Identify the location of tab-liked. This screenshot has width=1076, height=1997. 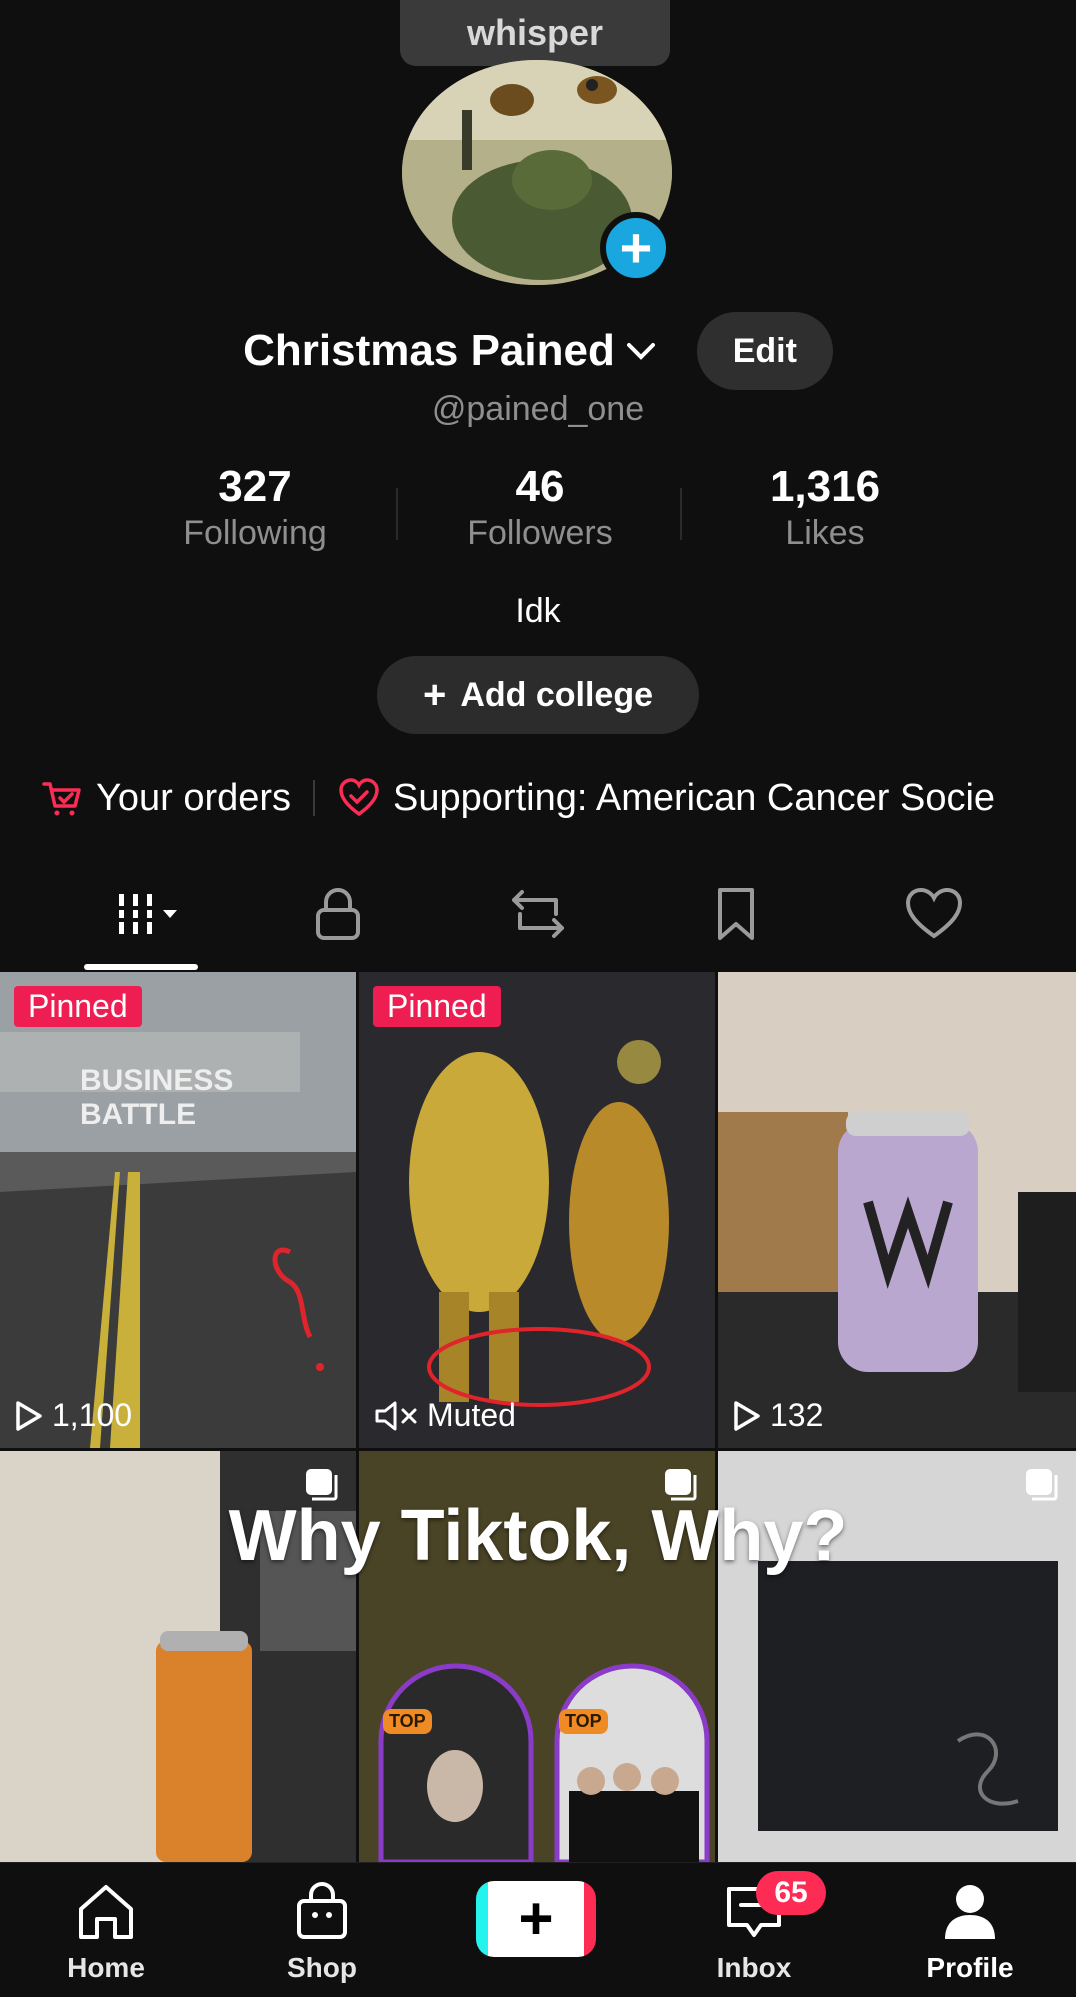
(934, 914).